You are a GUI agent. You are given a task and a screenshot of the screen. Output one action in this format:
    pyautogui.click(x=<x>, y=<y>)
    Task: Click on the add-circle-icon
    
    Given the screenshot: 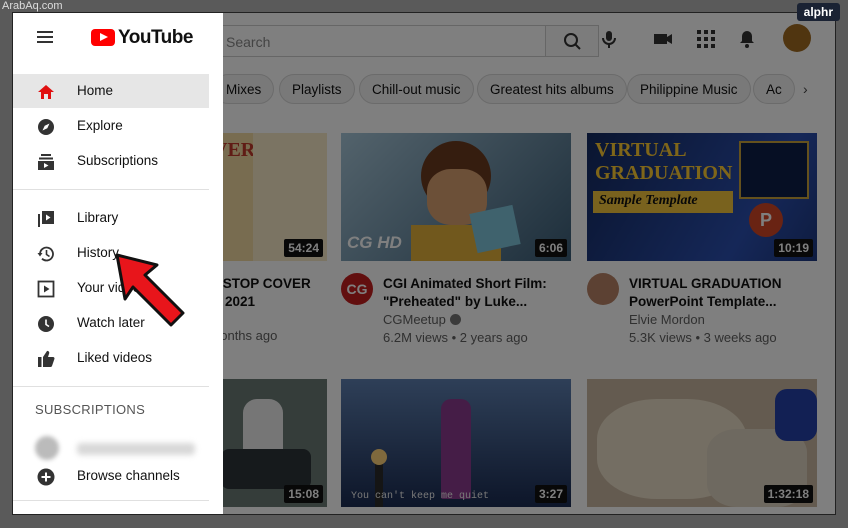 What is the action you would take?
    pyautogui.click(x=46, y=477)
    